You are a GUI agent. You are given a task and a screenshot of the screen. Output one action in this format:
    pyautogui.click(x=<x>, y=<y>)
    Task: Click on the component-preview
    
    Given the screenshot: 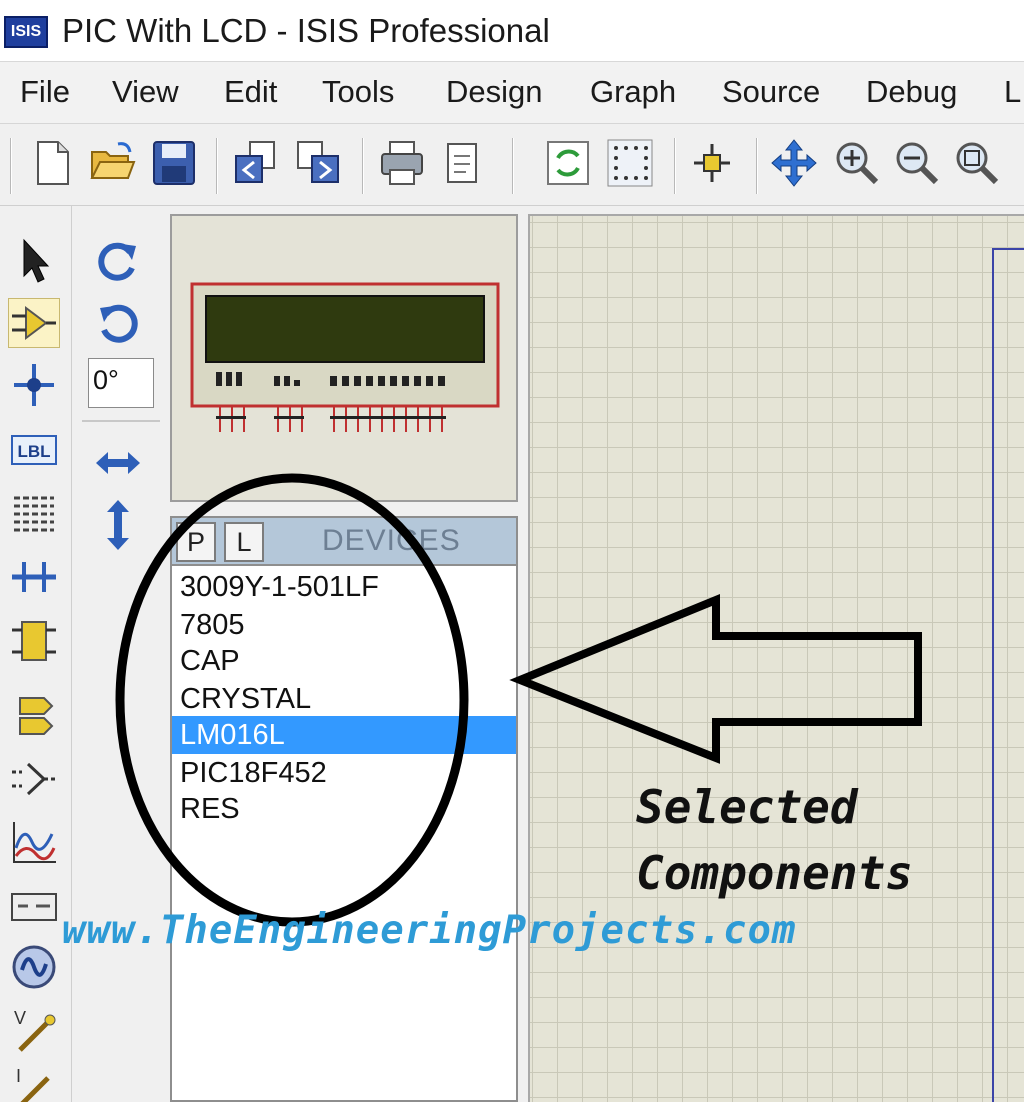 What is the action you would take?
    pyautogui.click(x=344, y=358)
    